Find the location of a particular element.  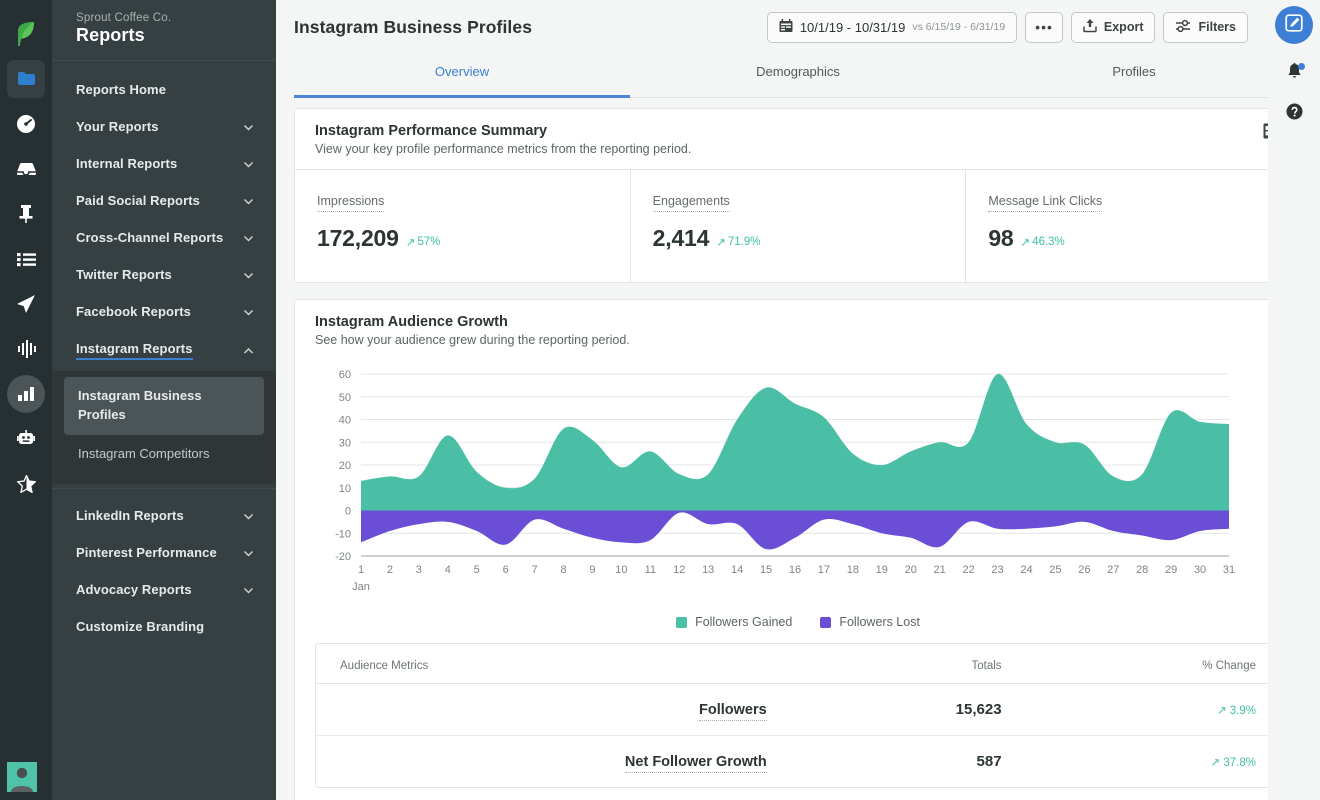

sprout-leaf-logo is located at coordinates (26, 34).